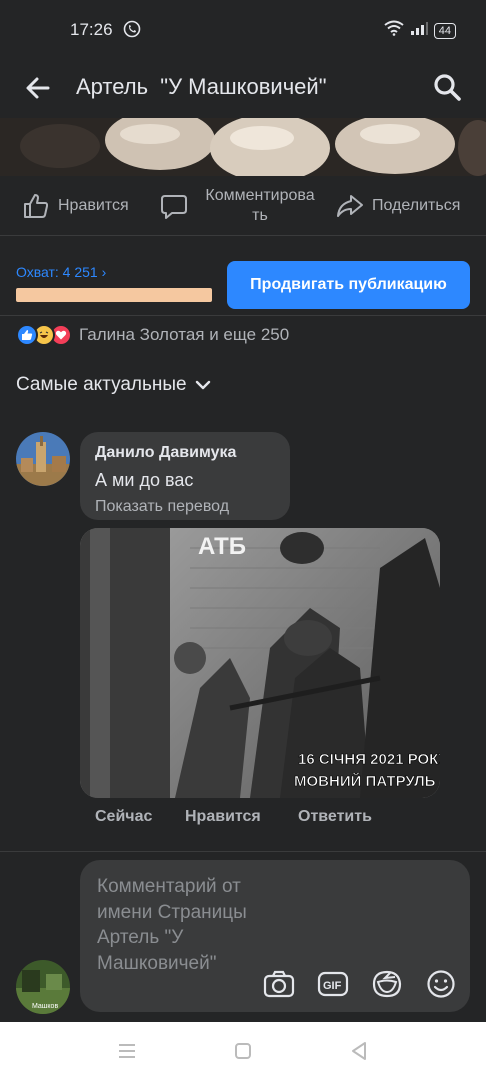 This screenshot has width=486, height=1080. Describe the element at coordinates (365, 781) in the screenshot. I see `image-caption-line2: МОВНИЙ ПАТРУЛЬ` at that location.